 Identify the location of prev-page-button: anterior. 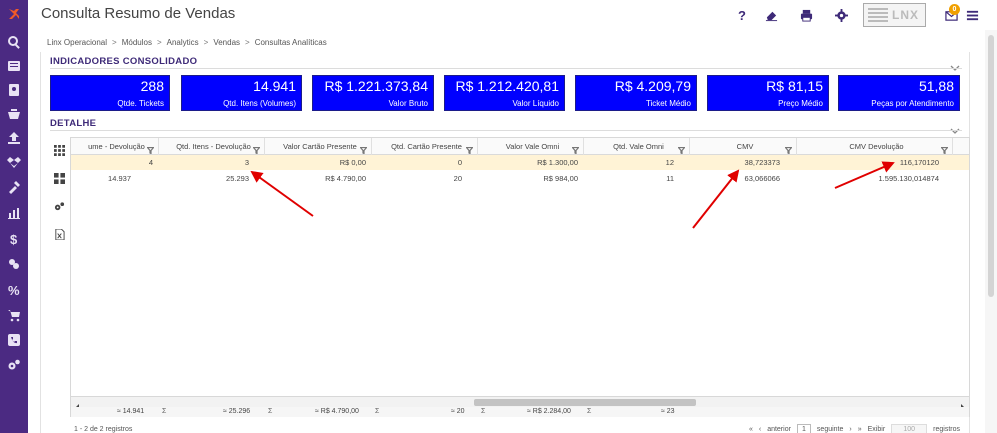
(779, 429).